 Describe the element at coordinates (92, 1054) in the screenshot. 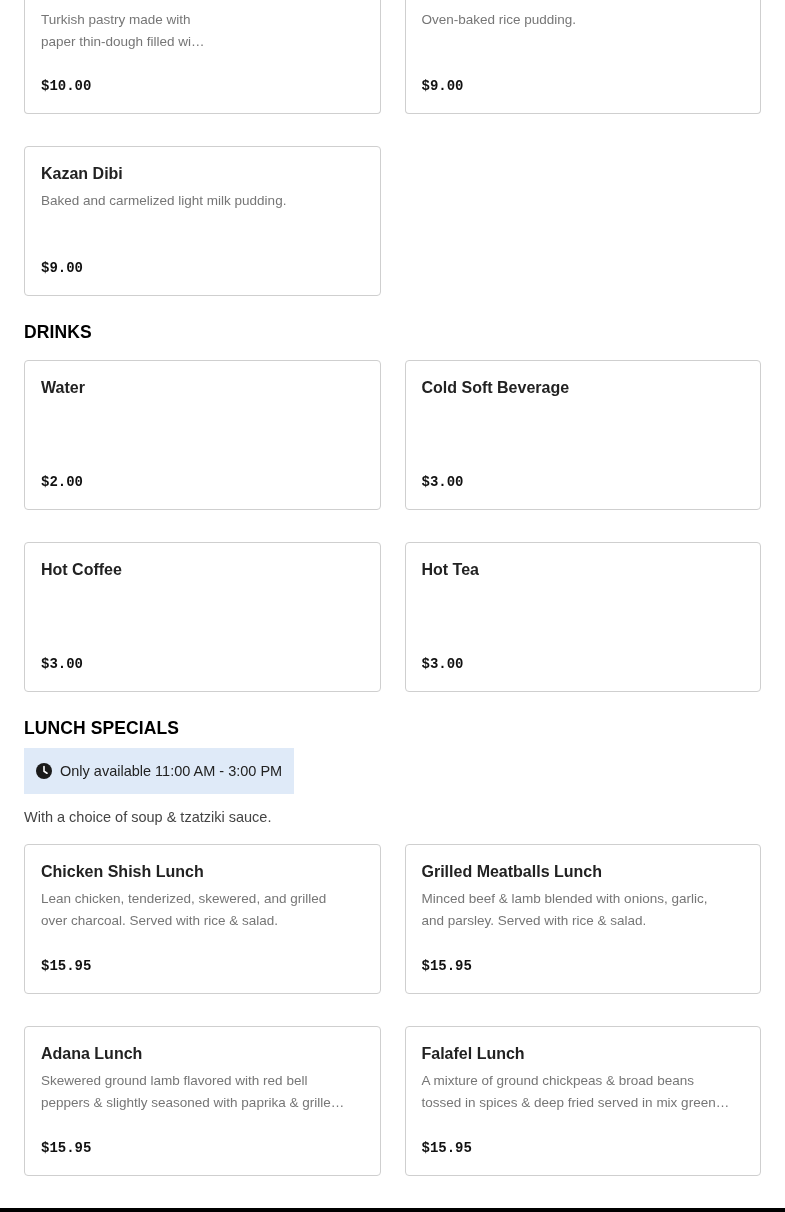

I see `item-name: Adana Lunch` at that location.